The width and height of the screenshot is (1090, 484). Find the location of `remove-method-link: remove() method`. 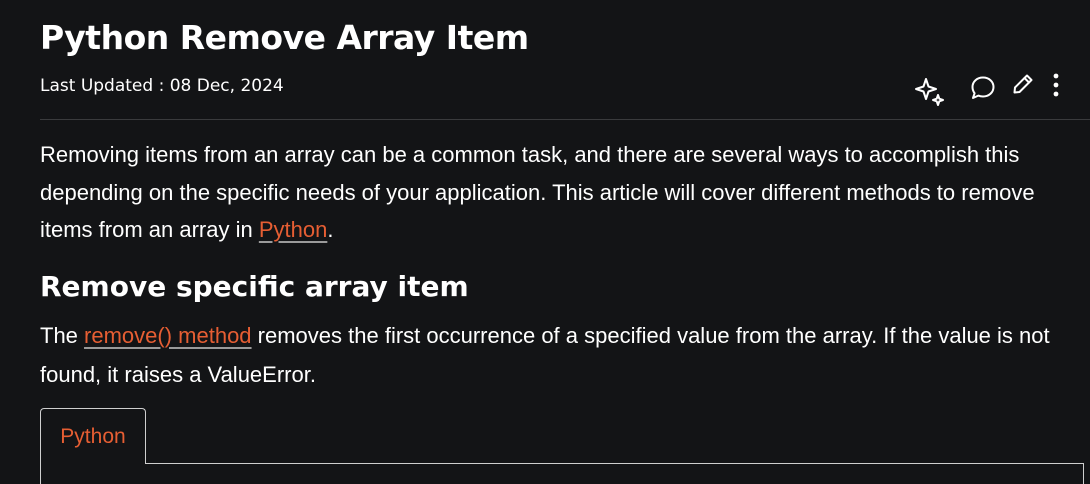

remove-method-link: remove() method is located at coordinates (168, 335).